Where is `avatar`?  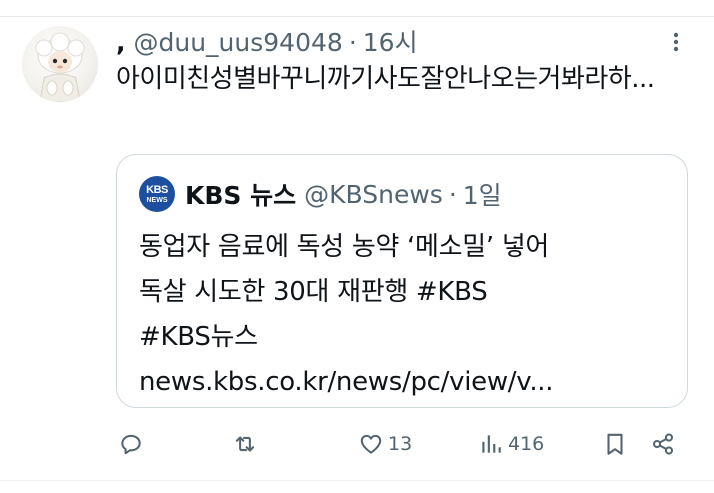 avatar is located at coordinates (60, 64).